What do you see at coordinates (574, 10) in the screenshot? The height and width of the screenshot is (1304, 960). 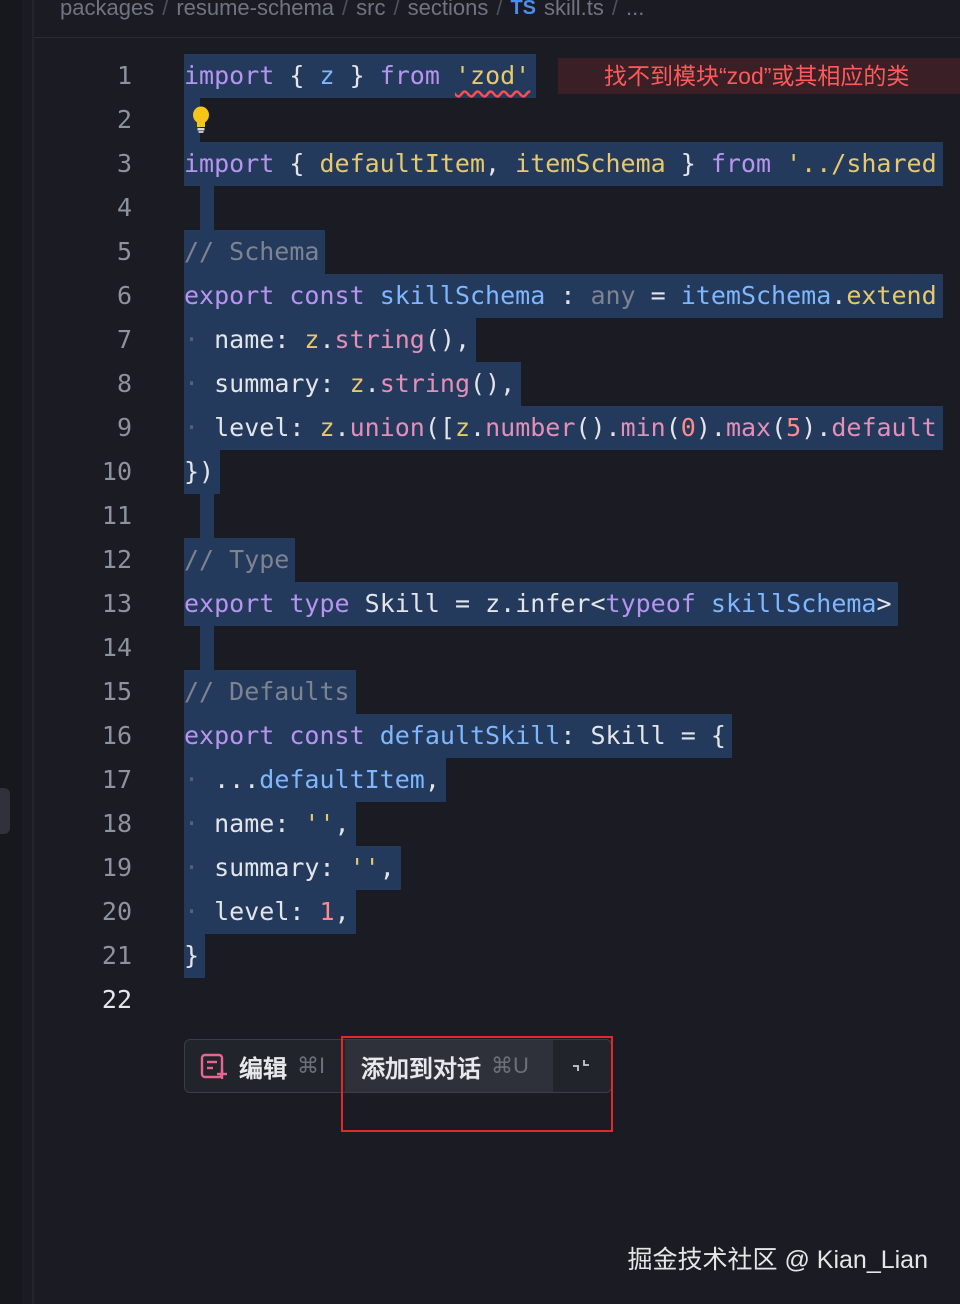 I see `breadcrumb-file: skill.ts` at bounding box center [574, 10].